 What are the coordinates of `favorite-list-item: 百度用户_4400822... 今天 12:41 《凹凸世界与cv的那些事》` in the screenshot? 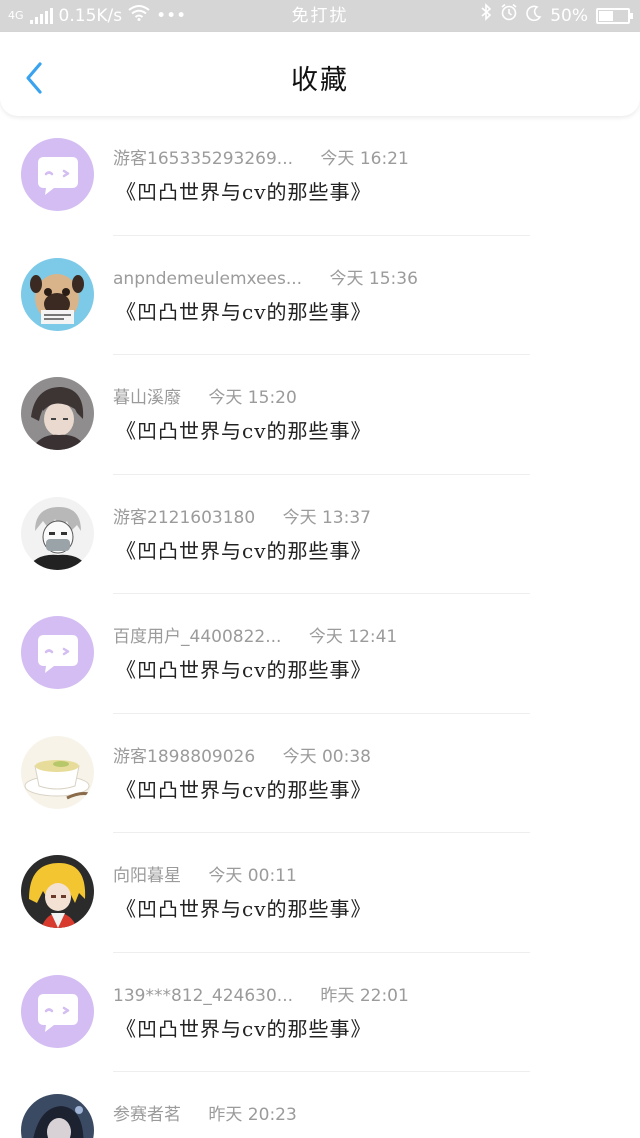 It's located at (320, 654).